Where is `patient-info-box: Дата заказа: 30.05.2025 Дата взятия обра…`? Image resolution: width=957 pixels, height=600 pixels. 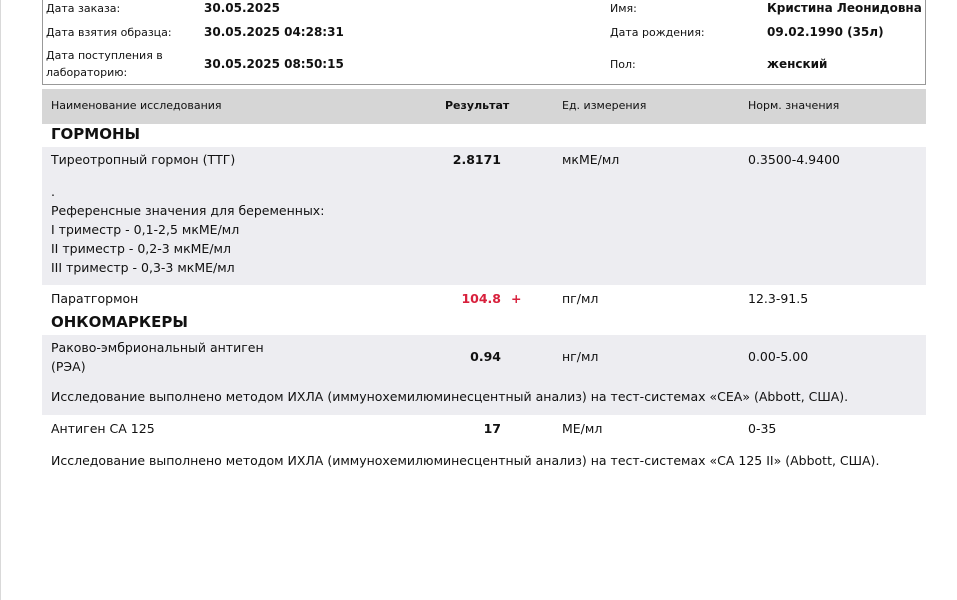 patient-info-box: Дата заказа: 30.05.2025 Дата взятия обра… is located at coordinates (484, 42).